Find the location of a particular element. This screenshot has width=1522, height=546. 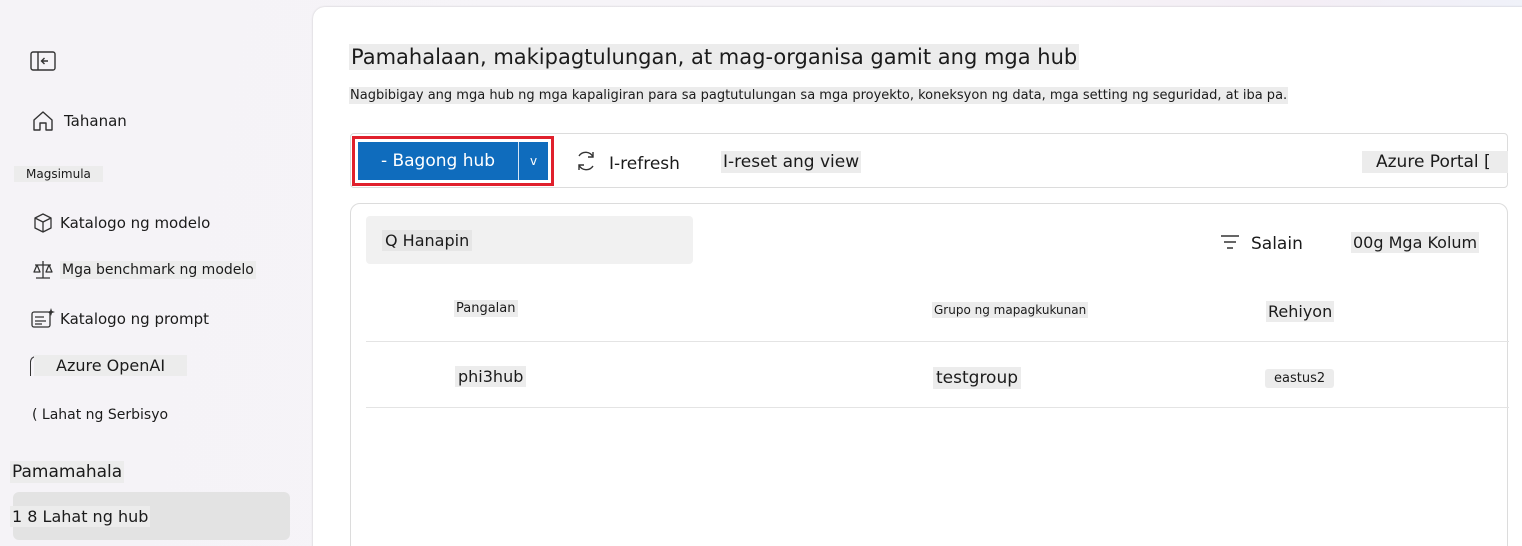

column-header-name: Pangalan is located at coordinates (486, 308).